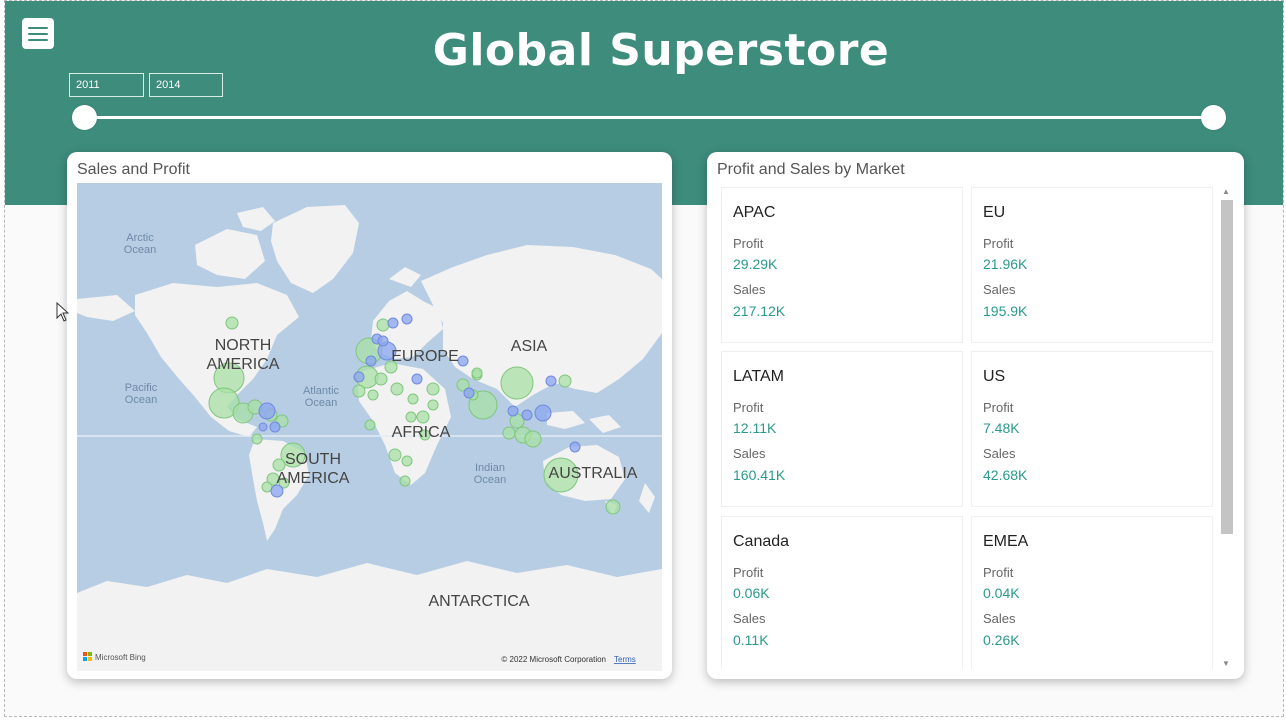 The height and width of the screenshot is (720, 1286). Describe the element at coordinates (133, 169) in the screenshot. I see `map-card-title: Sales and Profit` at that location.